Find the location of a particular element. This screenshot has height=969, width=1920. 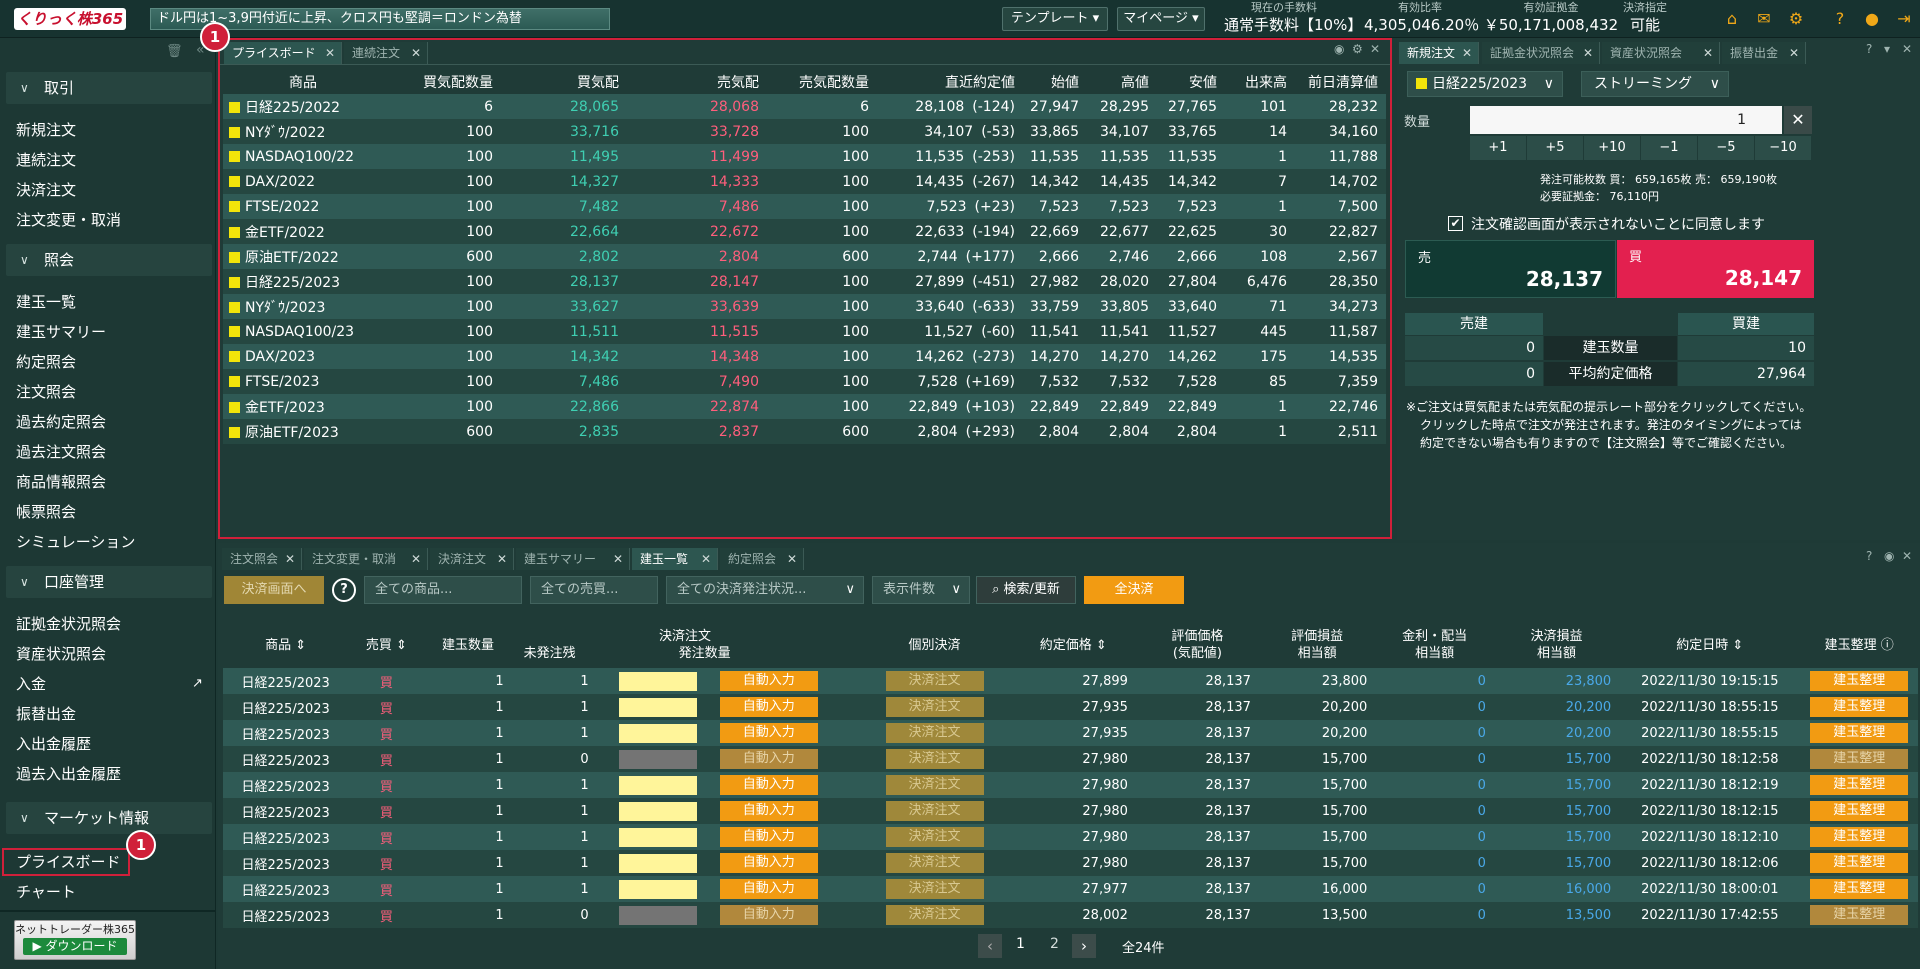

tab-positions-5: 約定照会 ✕ is located at coordinates (762, 559).